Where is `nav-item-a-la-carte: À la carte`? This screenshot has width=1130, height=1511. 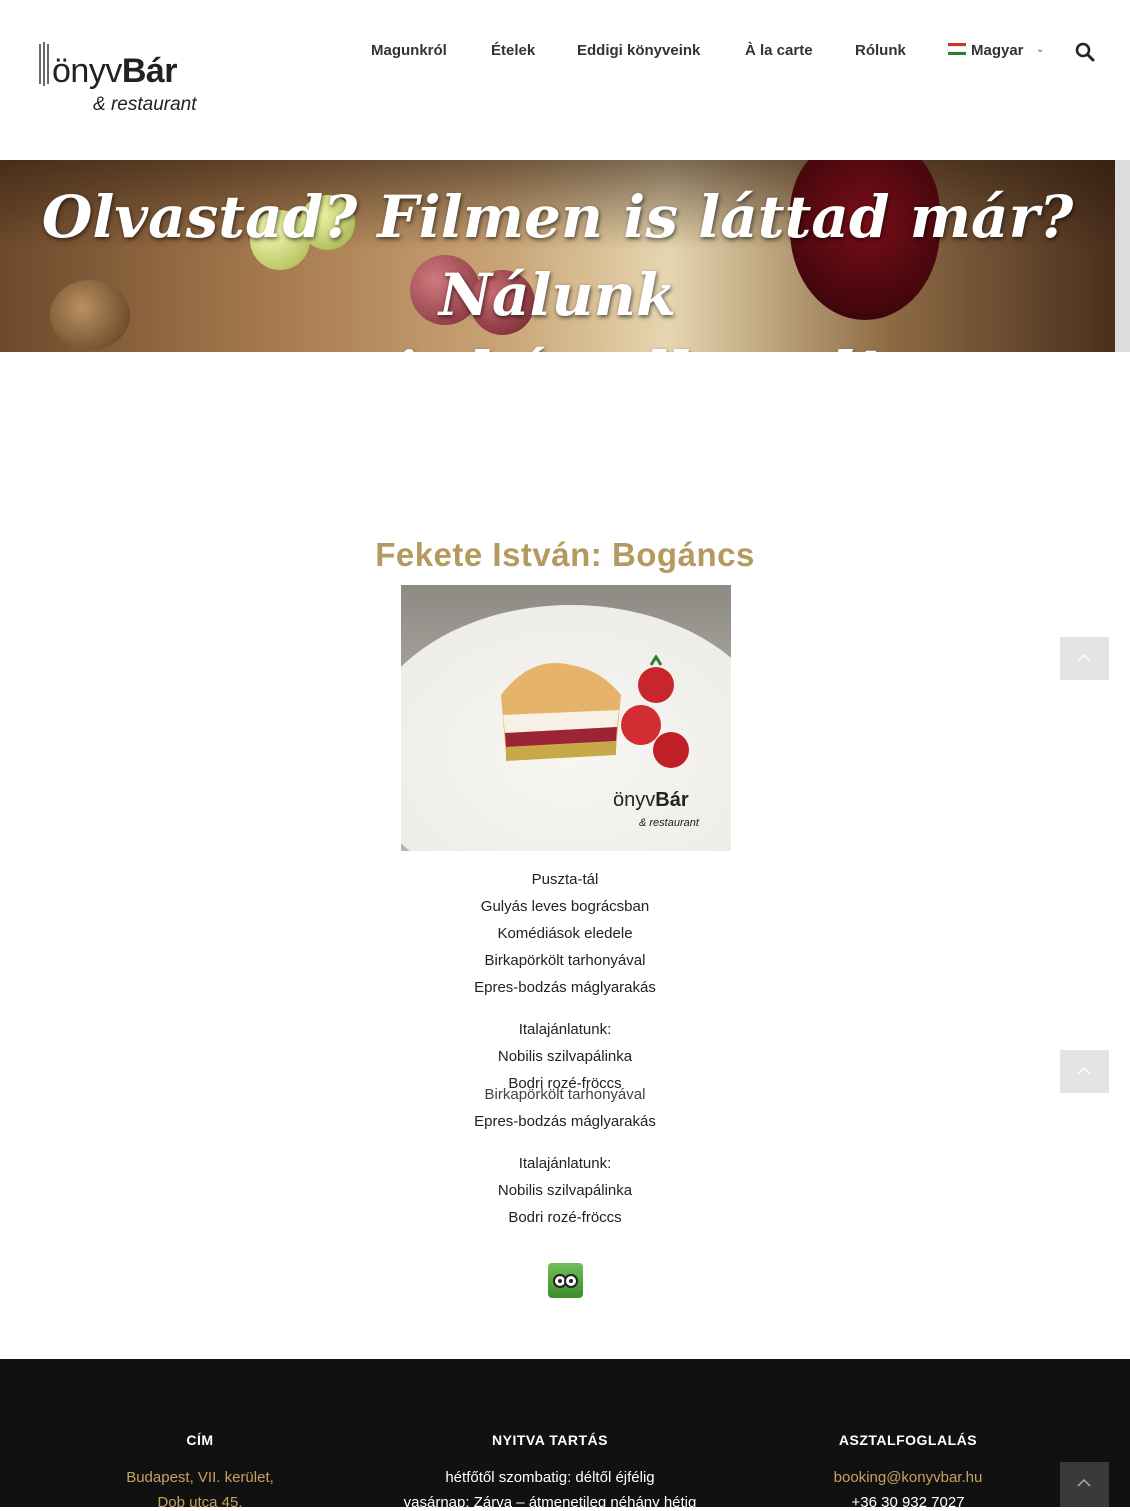
nav-item-a-la-carte: À la carte is located at coordinates (779, 50).